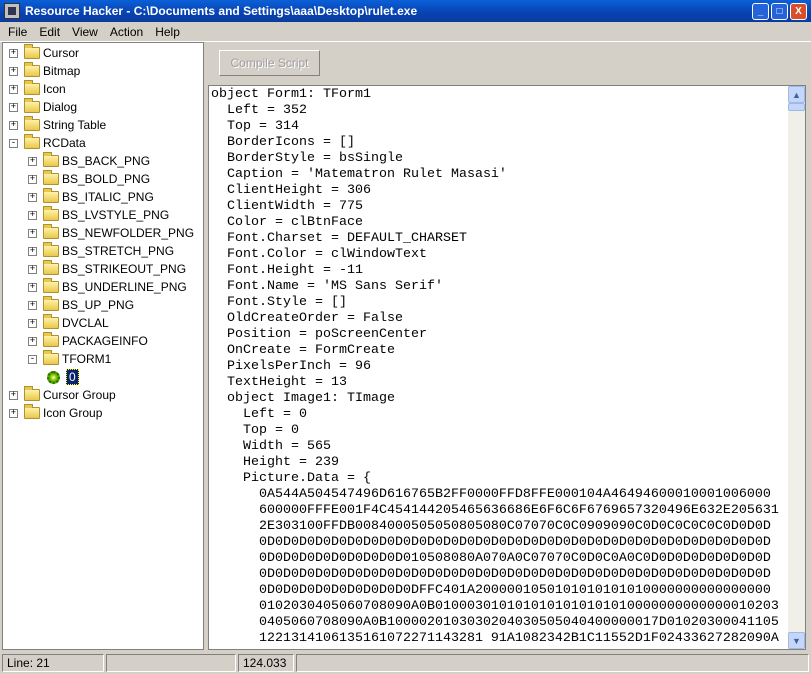  What do you see at coordinates (269, 63) in the screenshot?
I see `compile-script-button: Compile Script` at bounding box center [269, 63].